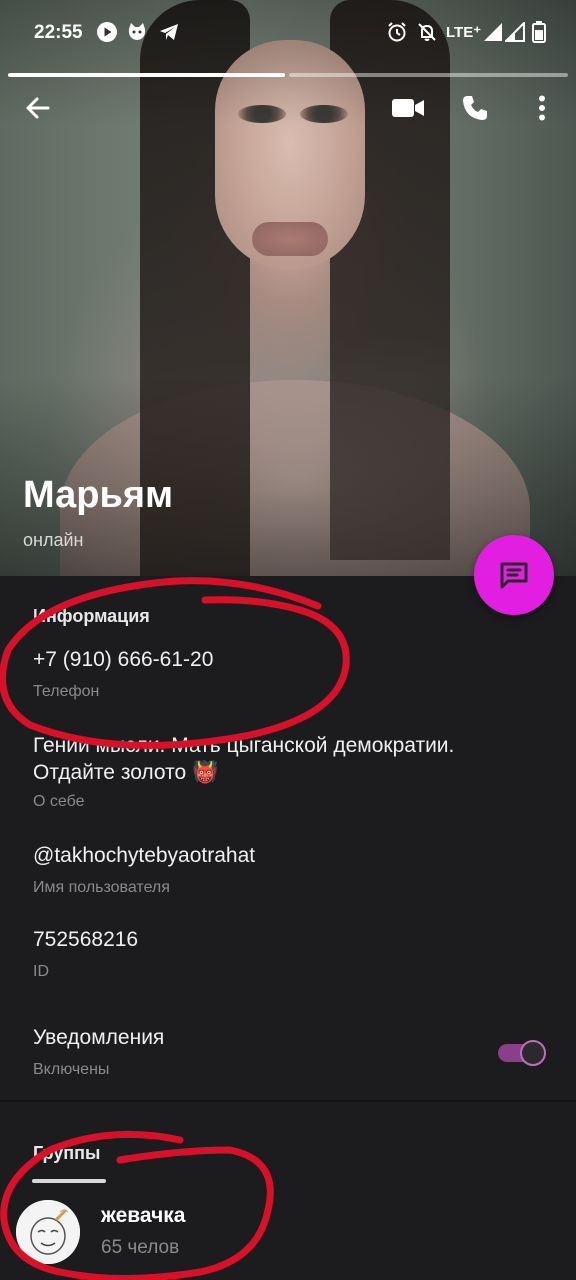  I want to click on phone-icon, so click(475, 108).